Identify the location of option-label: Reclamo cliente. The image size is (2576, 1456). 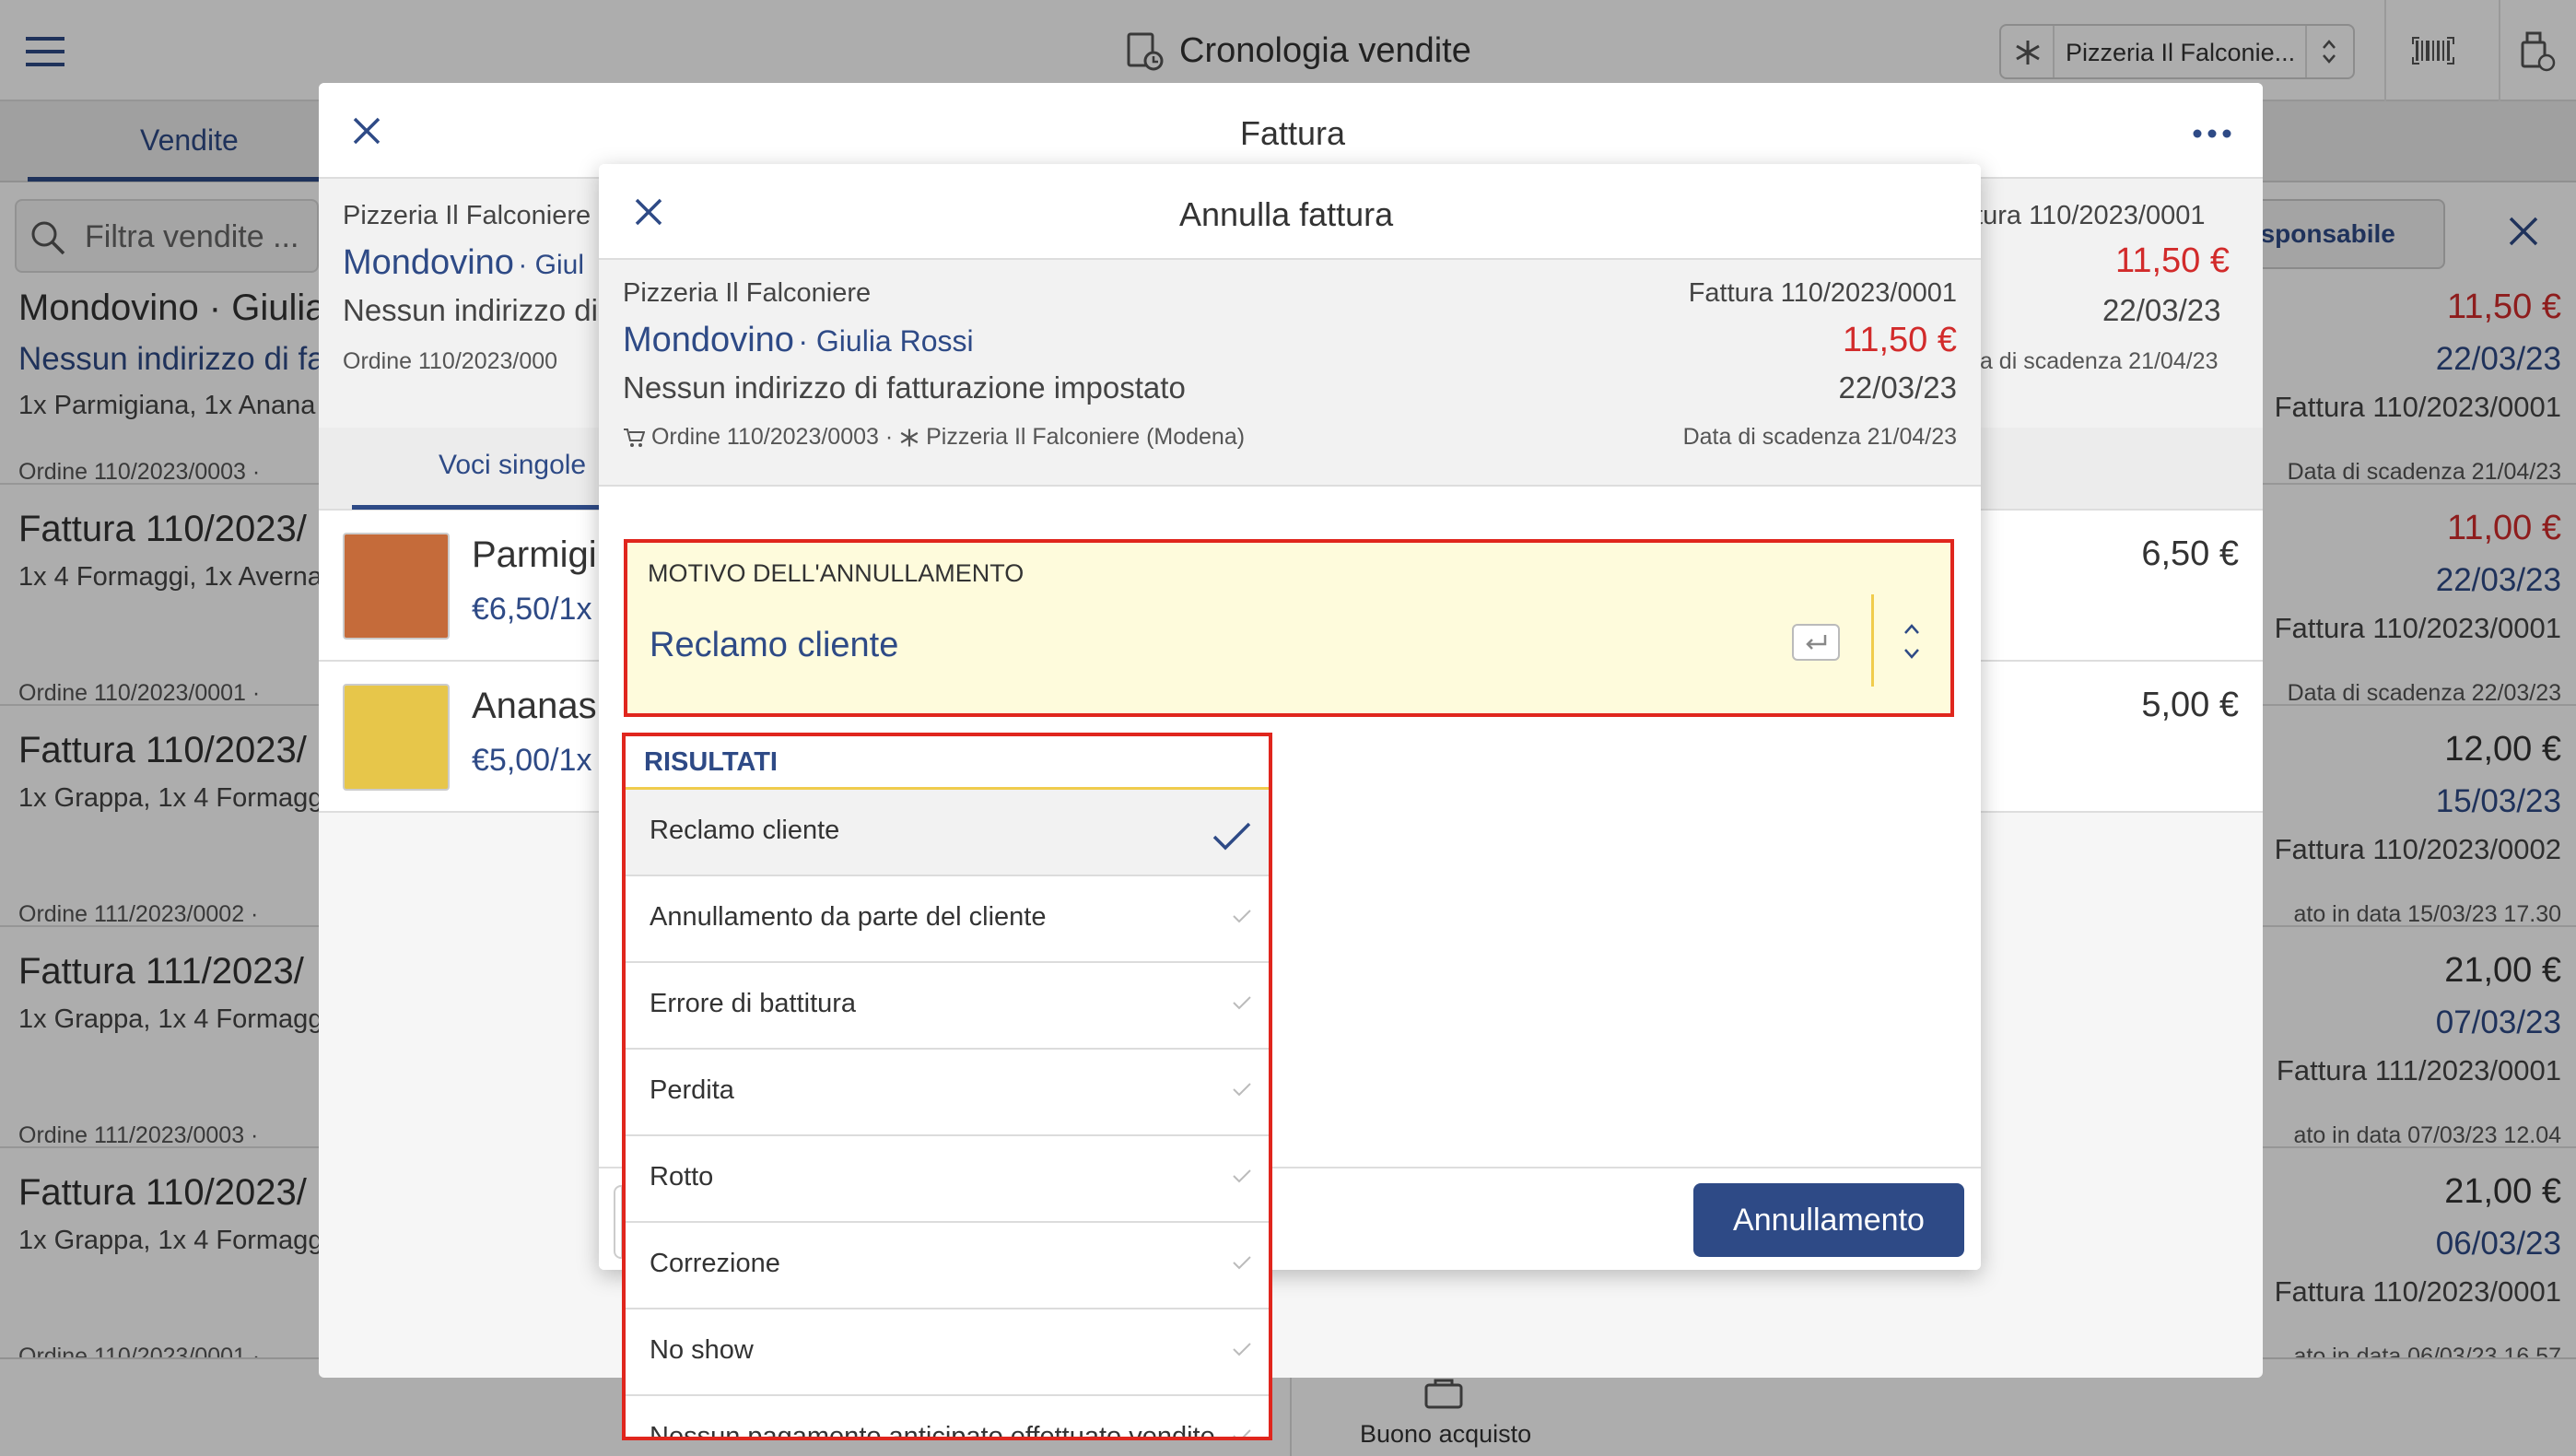
(745, 830).